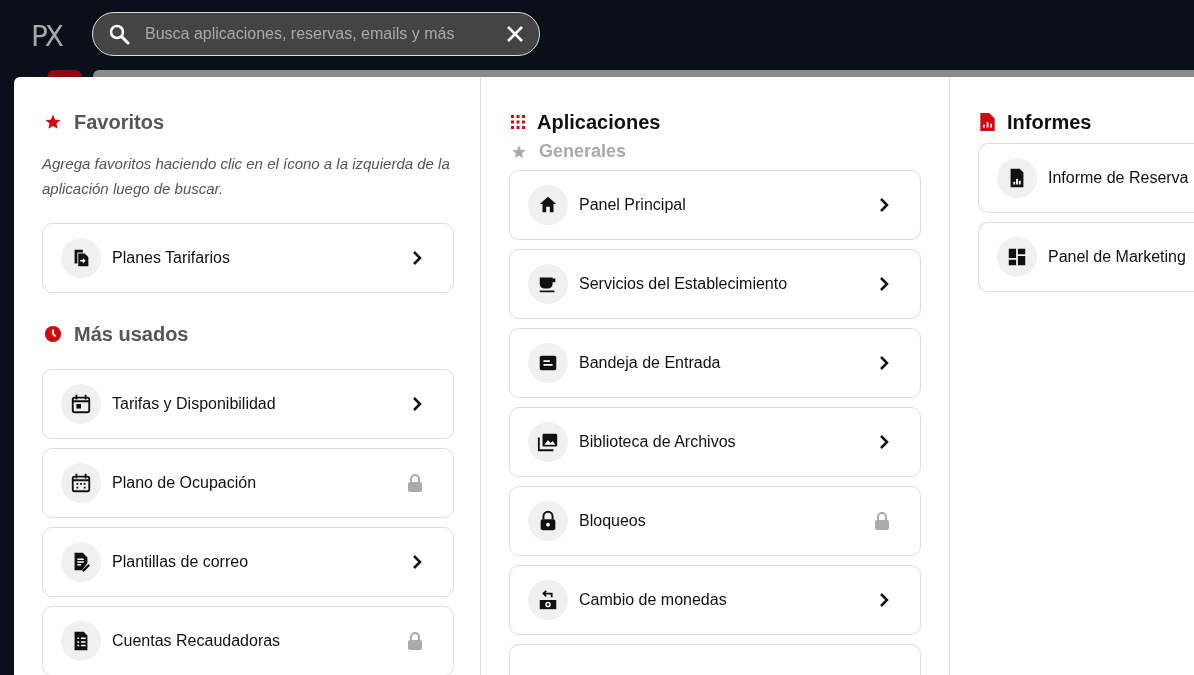 This screenshot has height=675, width=1194. What do you see at coordinates (171, 258) in the screenshot?
I see `app-label: Planes Tarifarios` at bounding box center [171, 258].